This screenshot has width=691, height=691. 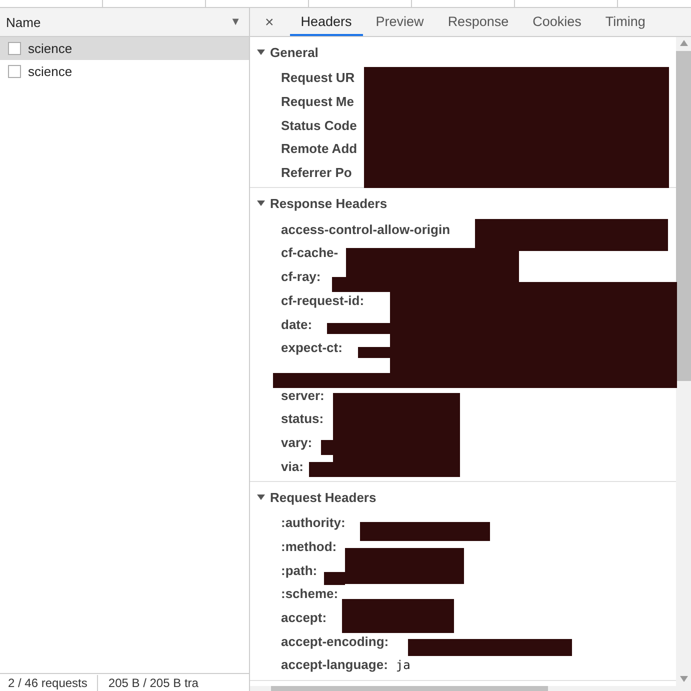 What do you see at coordinates (326, 22) in the screenshot?
I see `tab: Headers` at bounding box center [326, 22].